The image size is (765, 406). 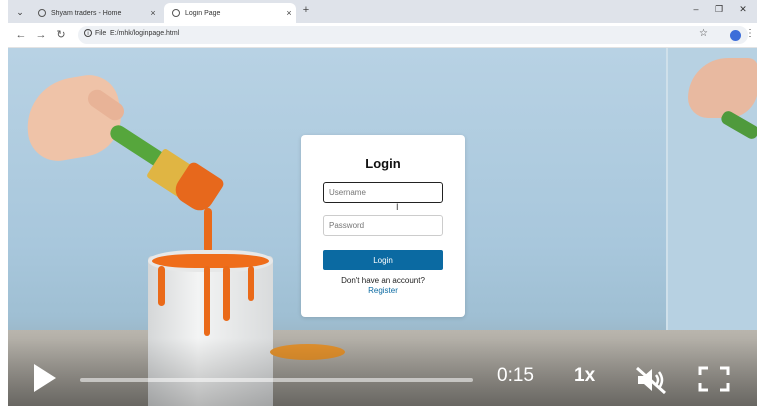 I want to click on account-prompt: Don't have an account?, so click(x=383, y=280).